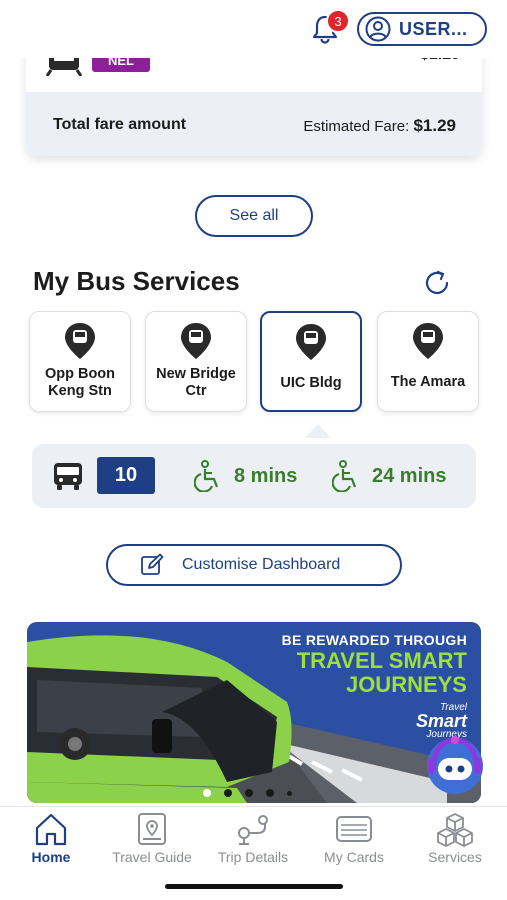  What do you see at coordinates (434, 125) in the screenshot?
I see `estimated-fare-value: $1.29` at bounding box center [434, 125].